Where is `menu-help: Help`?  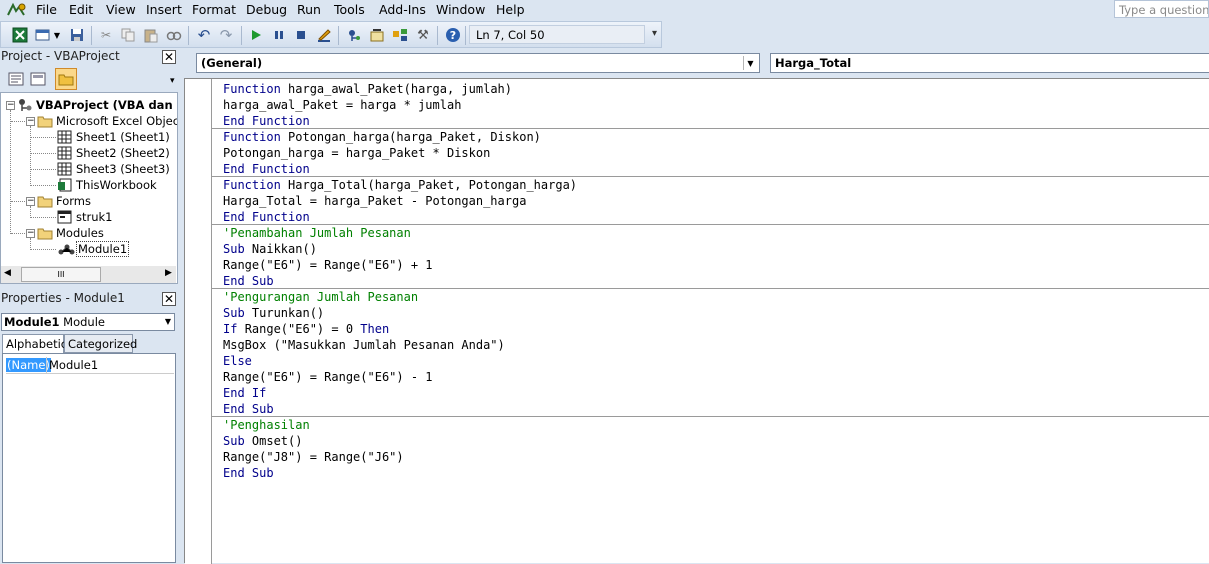 menu-help: Help is located at coordinates (510, 9).